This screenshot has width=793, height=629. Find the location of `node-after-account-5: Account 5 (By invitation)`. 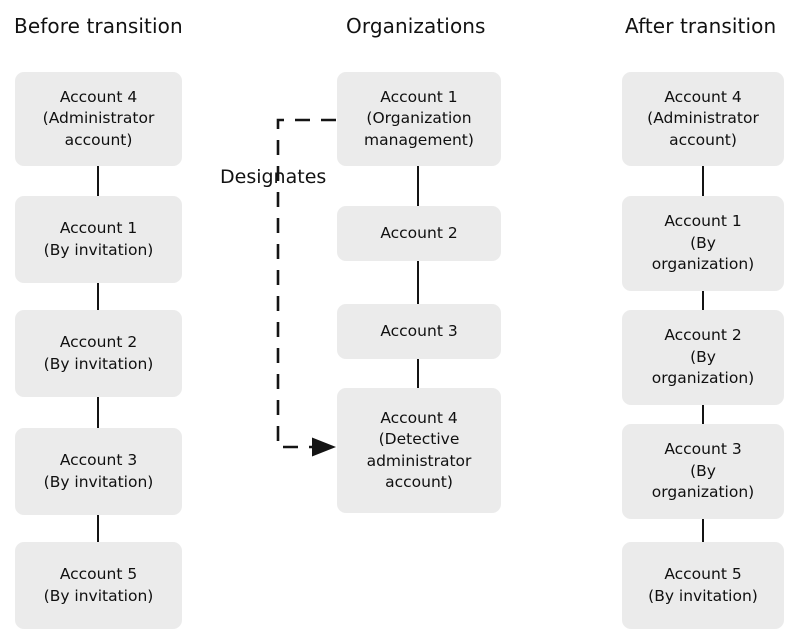

node-after-account-5: Account 5 (By invitation) is located at coordinates (703, 585).